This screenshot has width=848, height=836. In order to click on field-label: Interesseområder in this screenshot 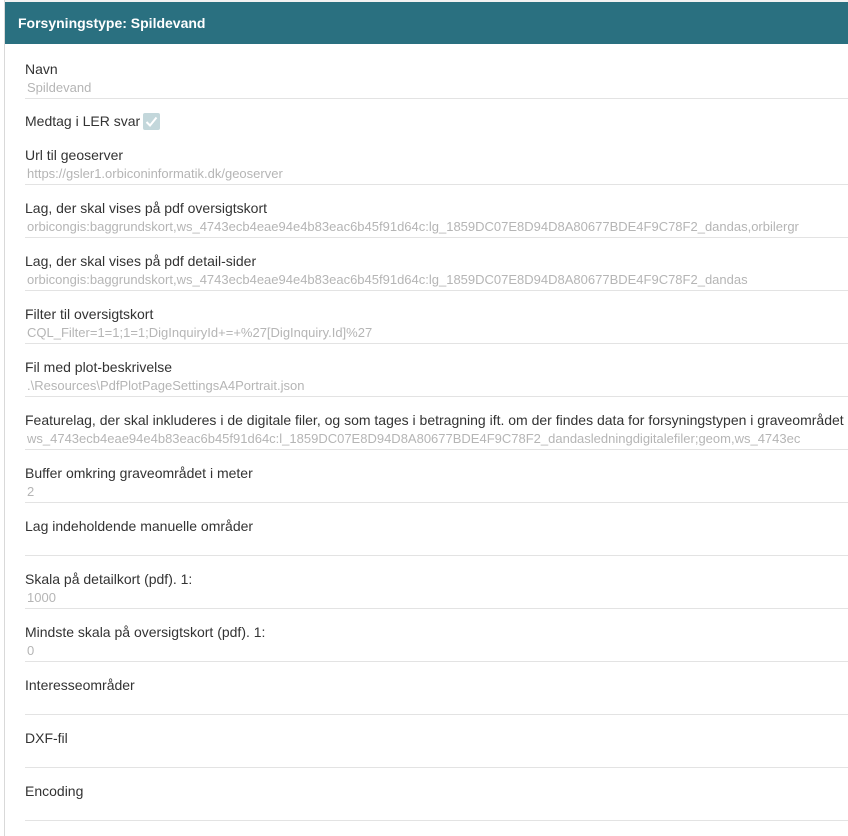, I will do `click(80, 685)`.